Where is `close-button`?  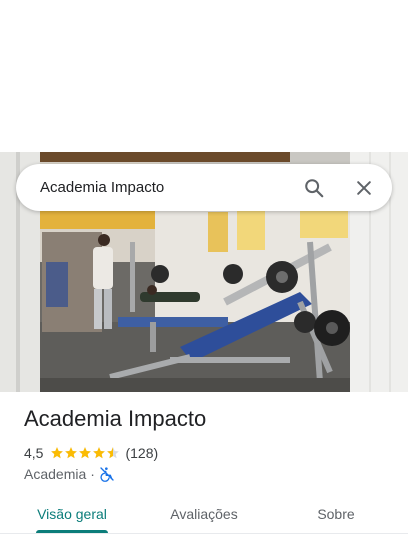 close-button is located at coordinates (364, 187).